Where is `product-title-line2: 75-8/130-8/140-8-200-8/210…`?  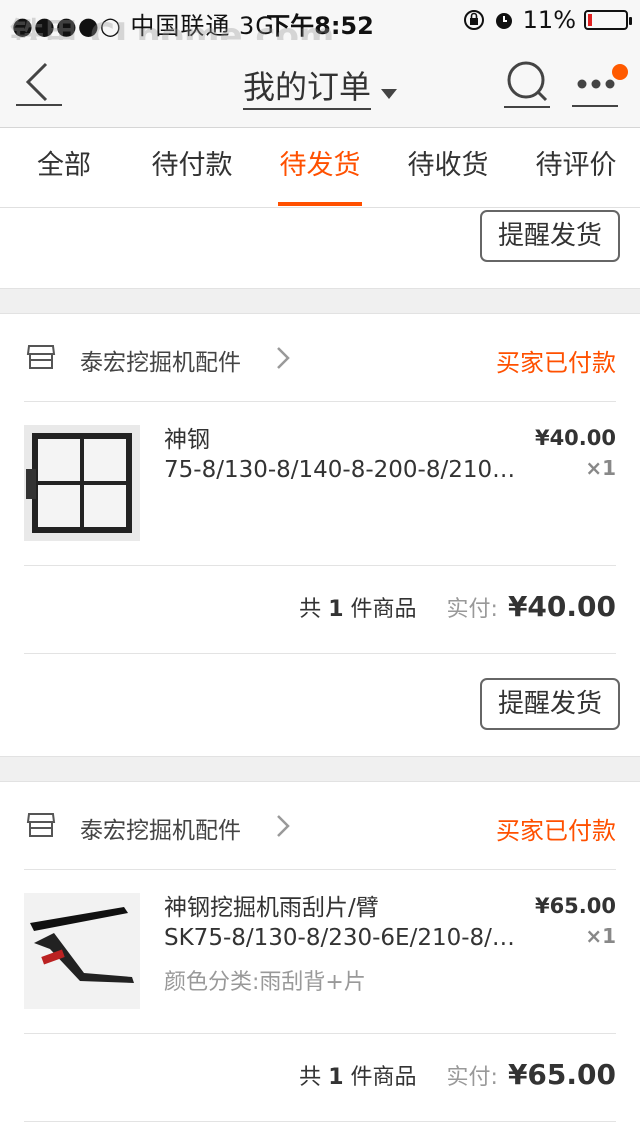
product-title-line2: 75-8/130-8/140-8-200-8/210… is located at coordinates (344, 470).